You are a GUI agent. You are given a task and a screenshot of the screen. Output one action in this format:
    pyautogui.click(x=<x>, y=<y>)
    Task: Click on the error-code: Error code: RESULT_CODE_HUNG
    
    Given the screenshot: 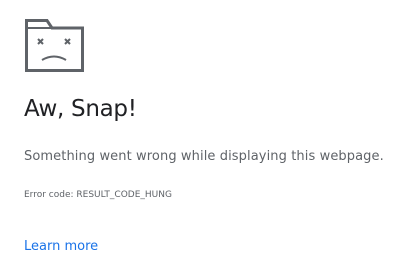 What is the action you would take?
    pyautogui.click(x=98, y=195)
    